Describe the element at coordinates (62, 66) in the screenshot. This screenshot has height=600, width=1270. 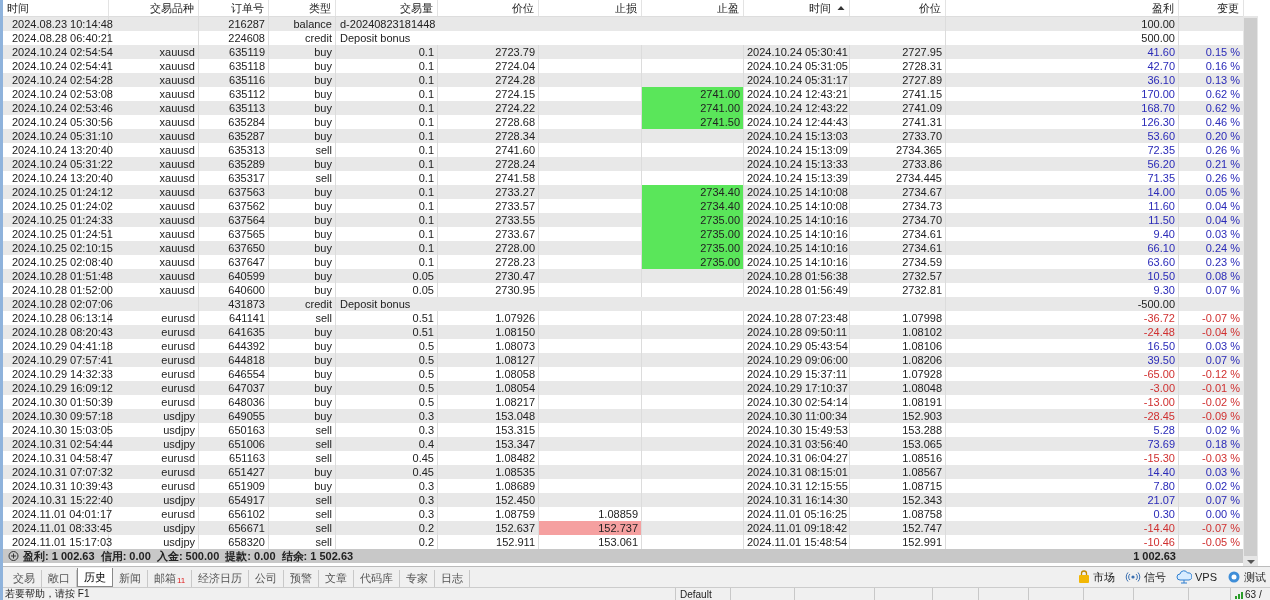
I see `table-cell: 2024.10.24 02:54:41` at that location.